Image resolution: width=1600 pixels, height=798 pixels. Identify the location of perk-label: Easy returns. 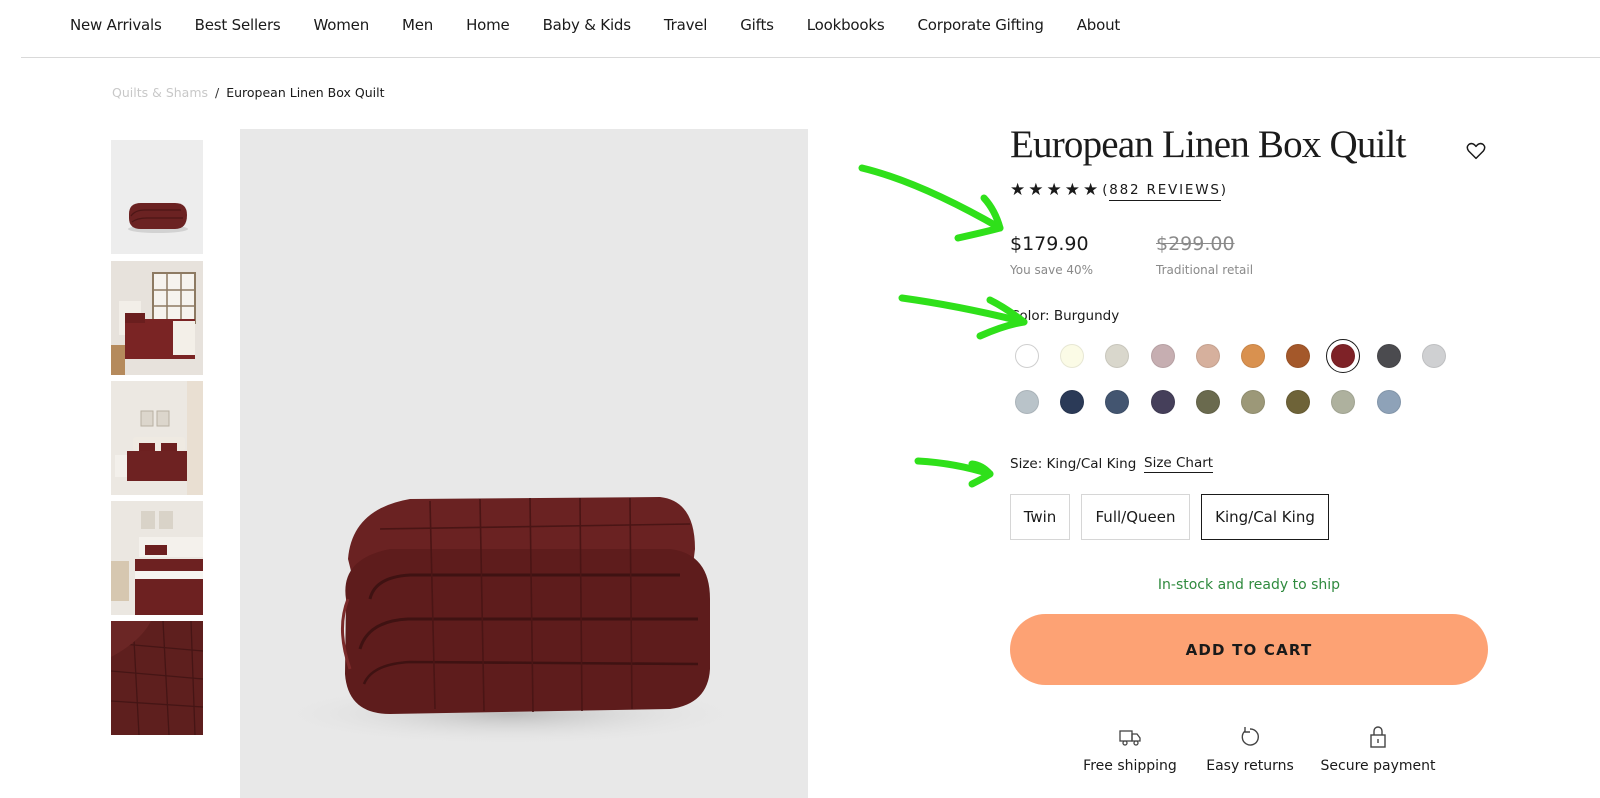
(1250, 766).